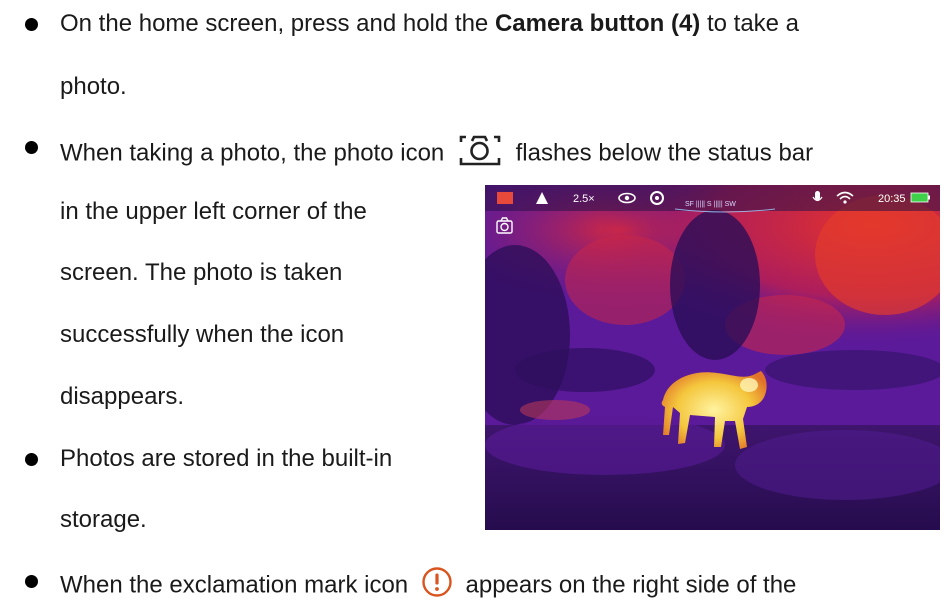 This screenshot has width=946, height=606. I want to click on time-display: 20:35, so click(892, 199).